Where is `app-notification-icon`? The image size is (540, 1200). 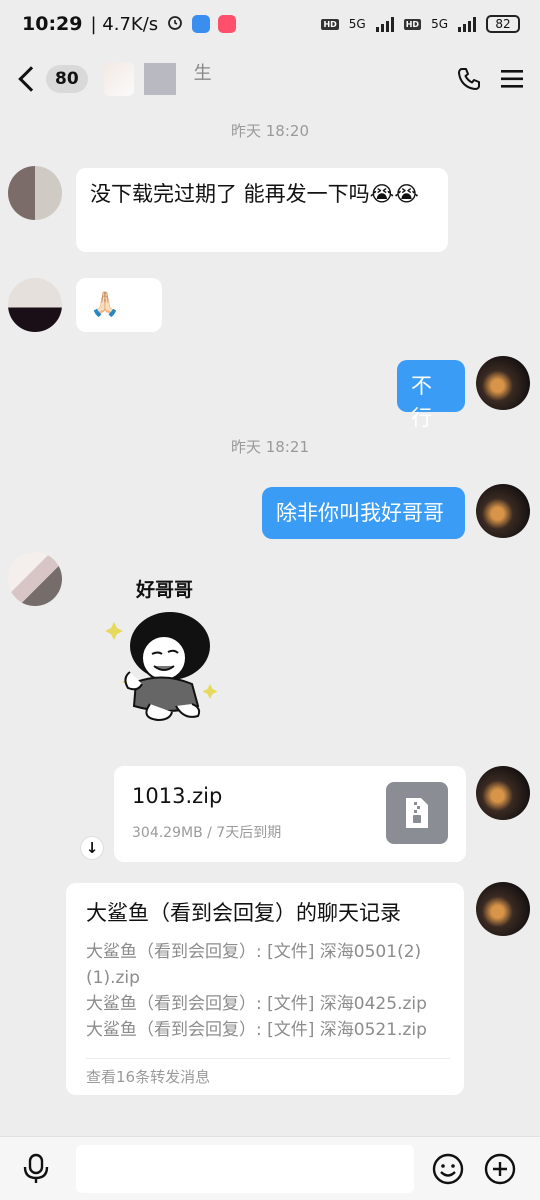
app-notification-icon is located at coordinates (201, 24).